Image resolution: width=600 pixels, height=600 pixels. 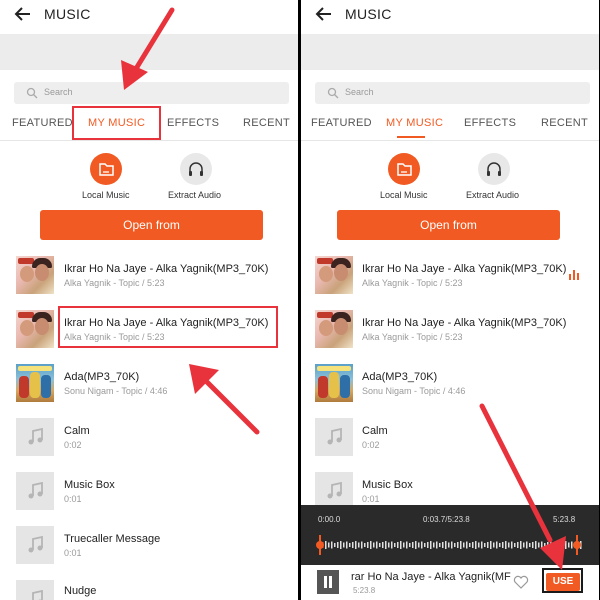 What do you see at coordinates (450, 125) in the screenshot?
I see `tab-bar: FEATURED MY MUSIC EFFECTS RECENT` at bounding box center [450, 125].